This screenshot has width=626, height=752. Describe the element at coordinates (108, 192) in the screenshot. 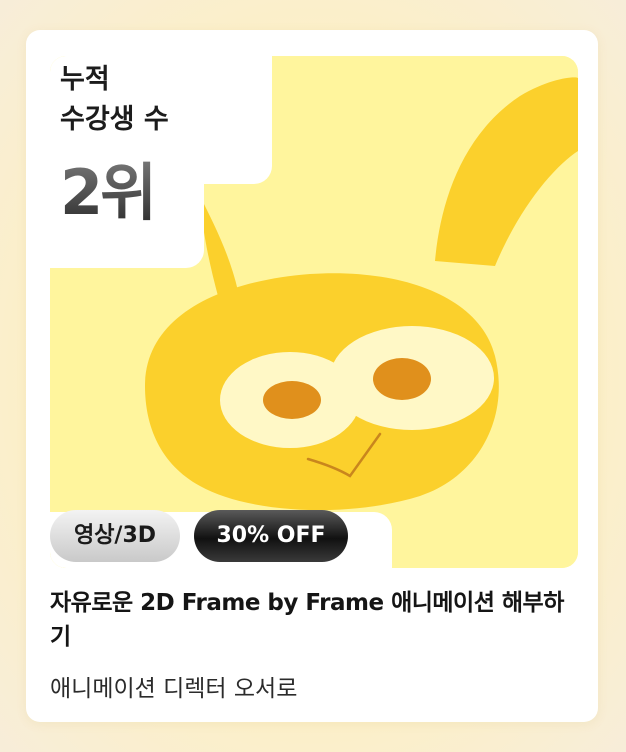

I see `rank-value: 2위` at that location.